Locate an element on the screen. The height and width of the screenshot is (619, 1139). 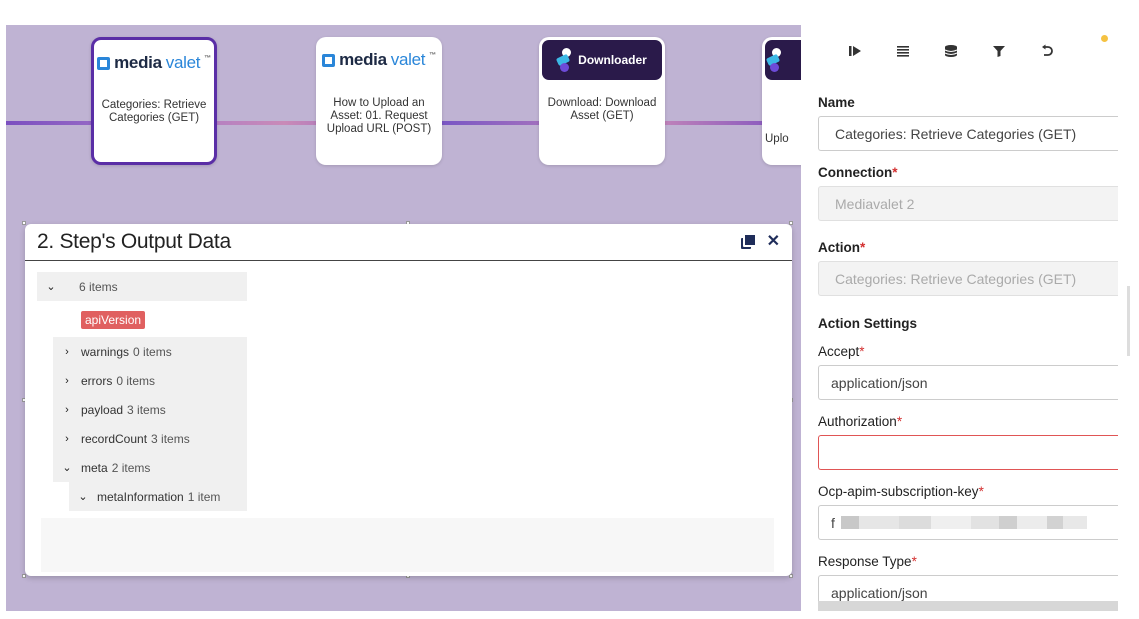
tree-row-warnings: › warnings 0 items is located at coordinates (150, 351).